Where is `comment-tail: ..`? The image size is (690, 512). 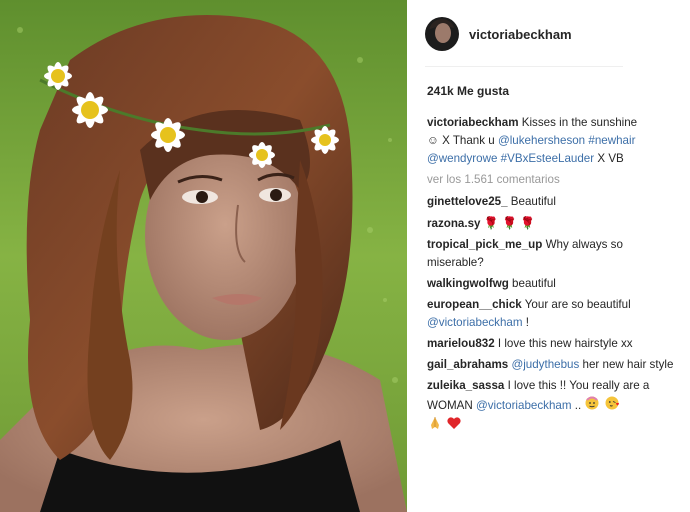 comment-tail: .. is located at coordinates (578, 405).